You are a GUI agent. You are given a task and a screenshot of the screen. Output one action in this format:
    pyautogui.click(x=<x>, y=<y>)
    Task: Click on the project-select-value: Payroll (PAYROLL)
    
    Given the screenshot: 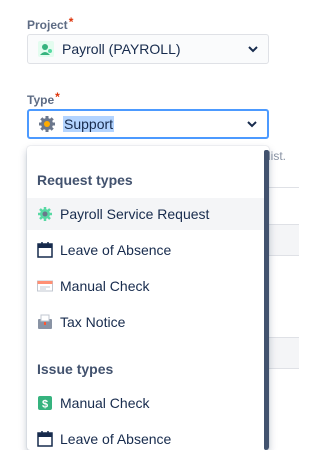 What is the action you would take?
    pyautogui.click(x=121, y=49)
    